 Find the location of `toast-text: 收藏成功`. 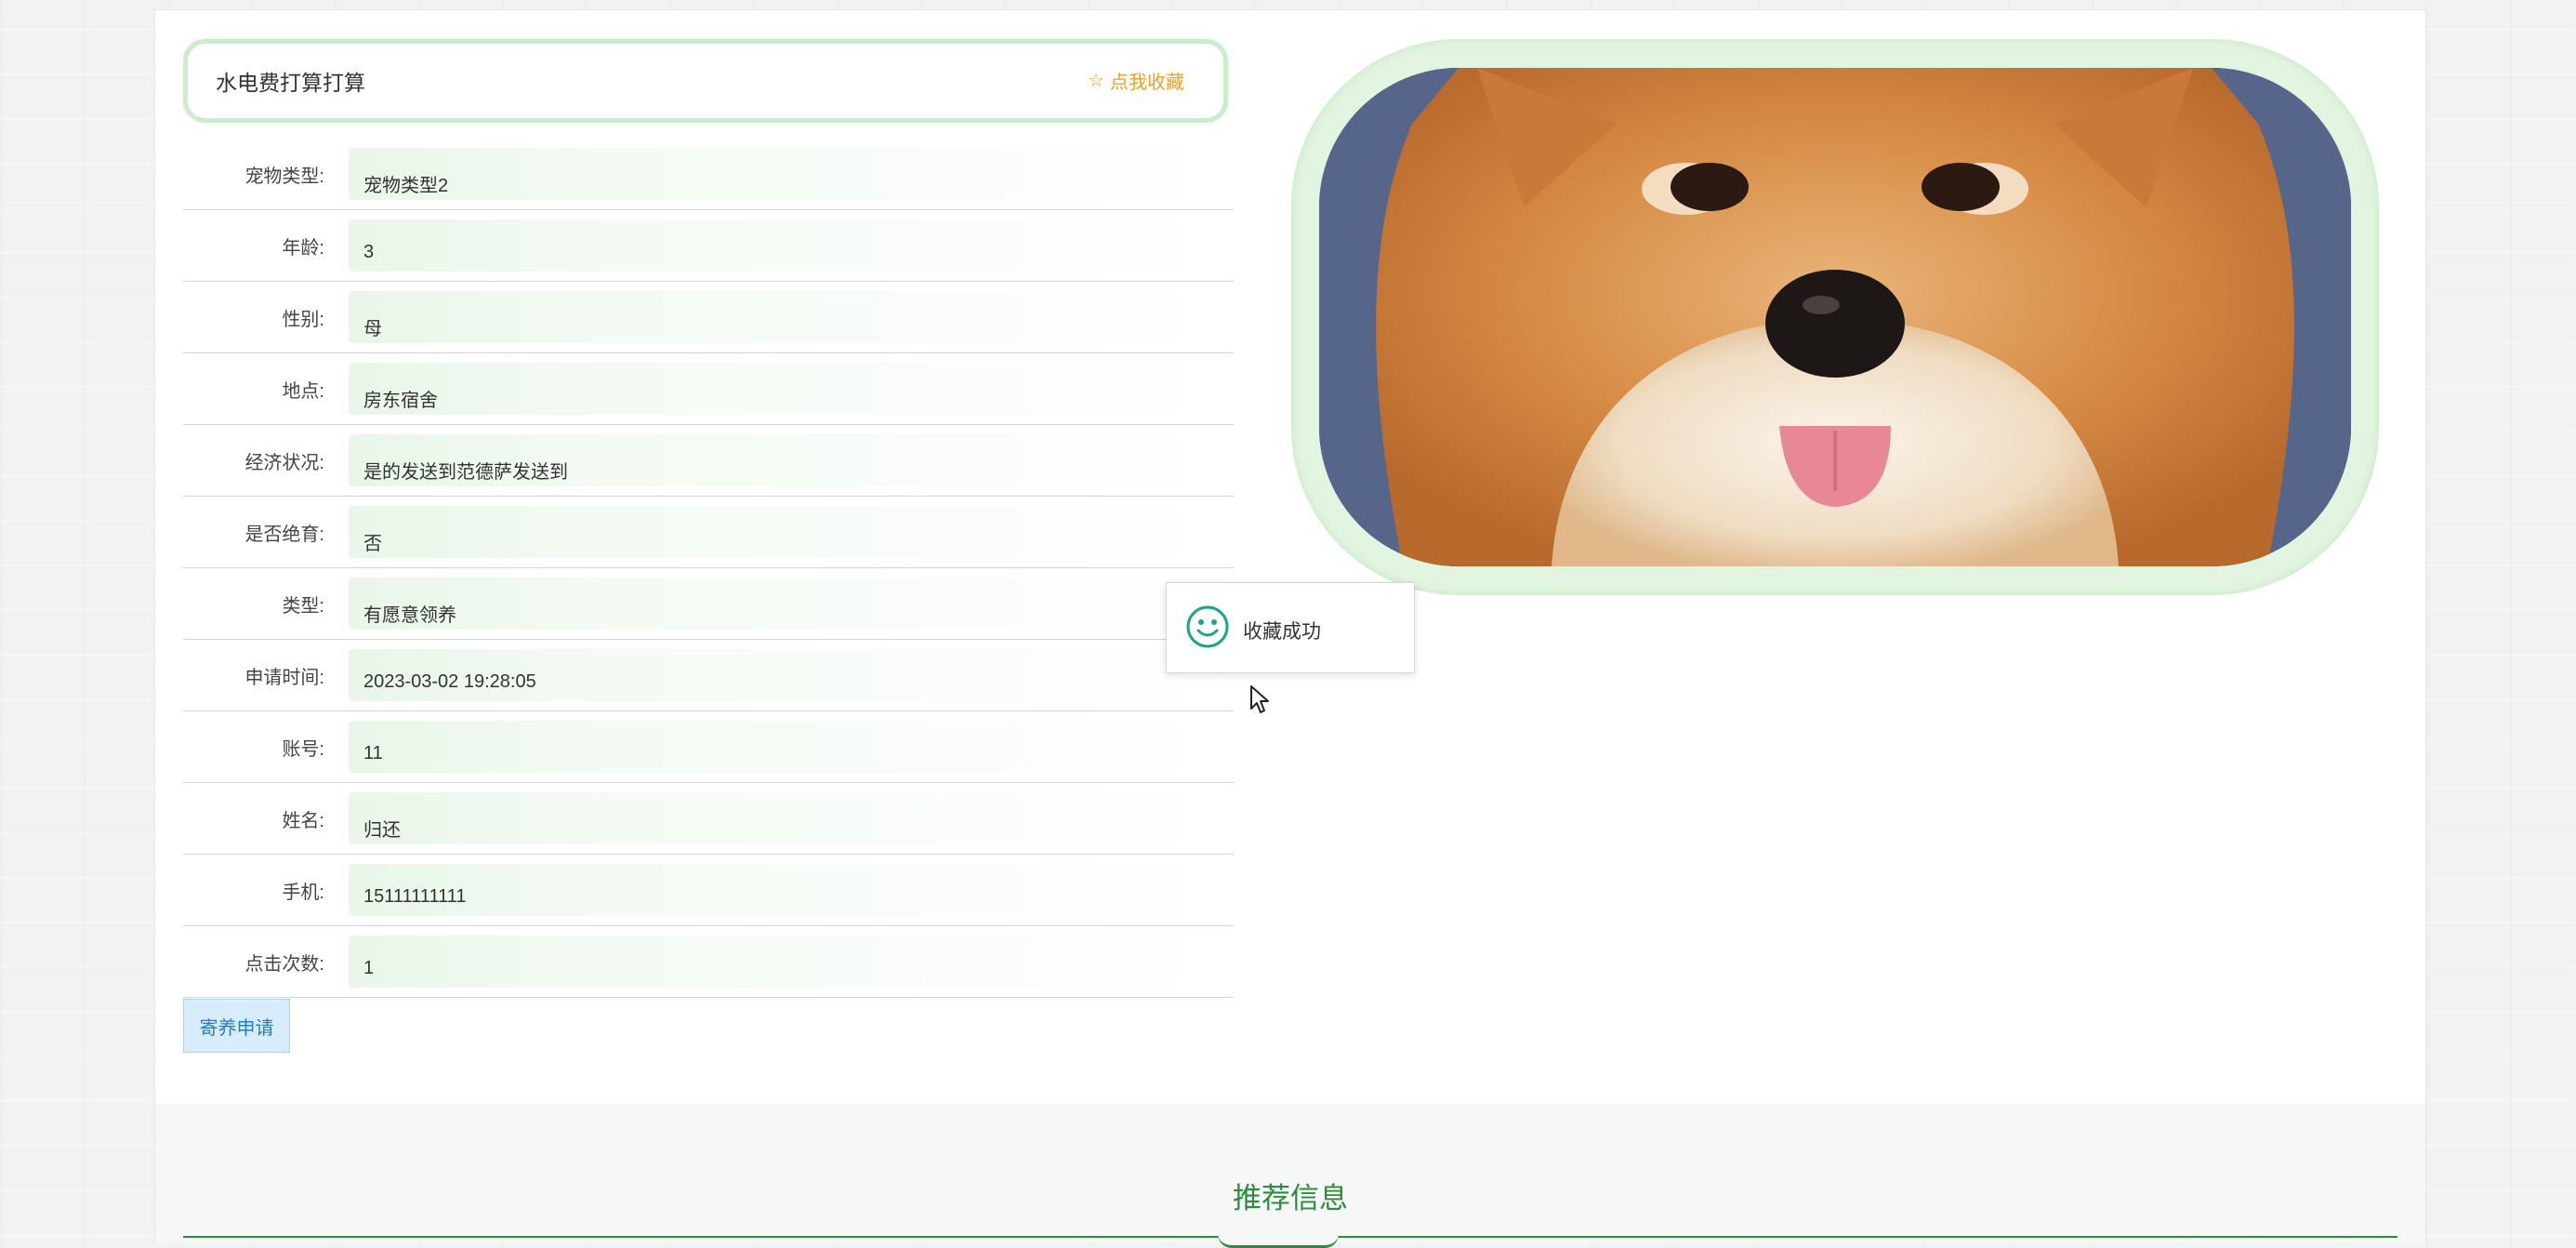

toast-text: 收藏成功 is located at coordinates (1282, 632).